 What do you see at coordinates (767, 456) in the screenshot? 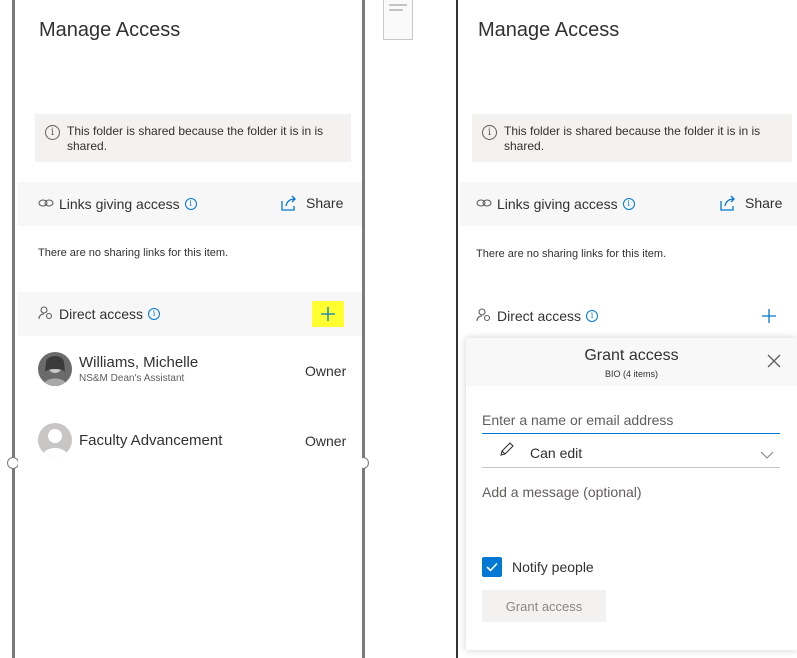
I see `chevron-down-icon` at bounding box center [767, 456].